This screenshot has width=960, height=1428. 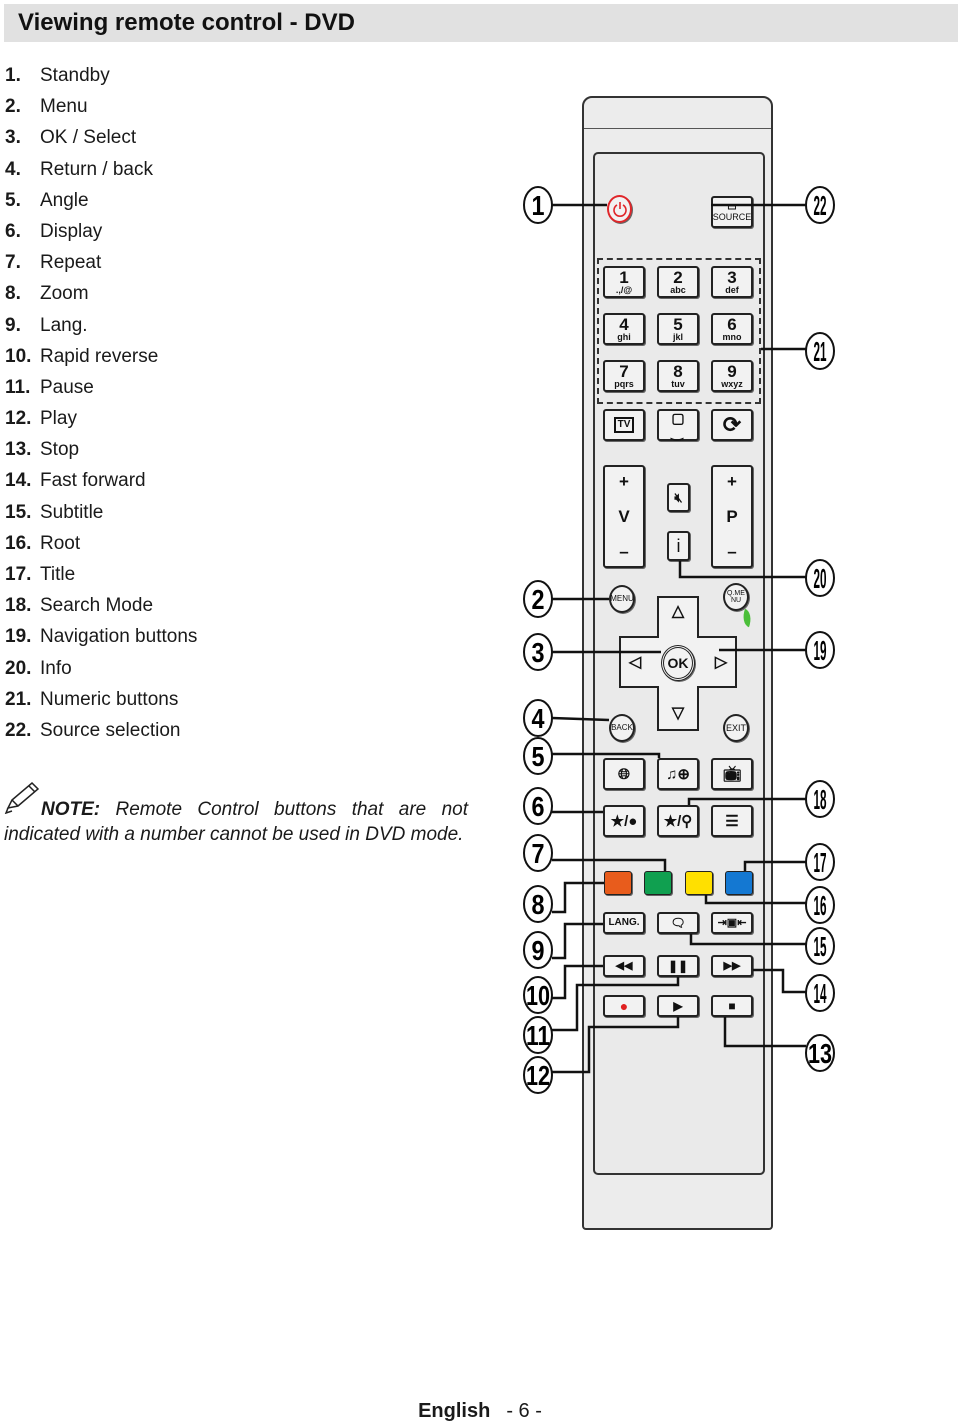 I want to click on svg-text: 5, so click(x=538, y=756).